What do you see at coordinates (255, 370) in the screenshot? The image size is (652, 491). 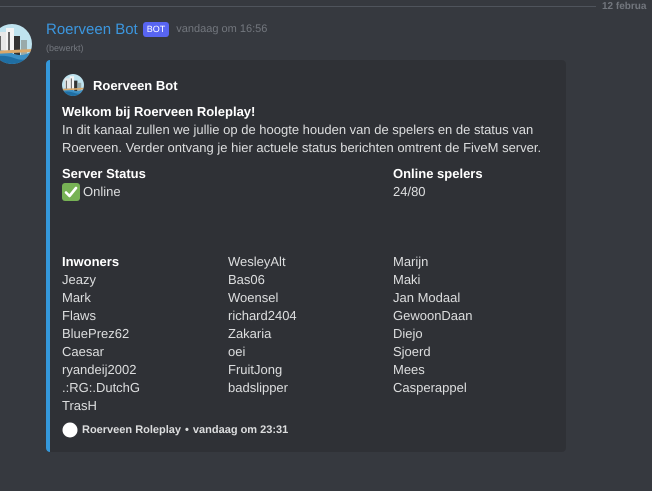 I see `field-value: FruitJong` at bounding box center [255, 370].